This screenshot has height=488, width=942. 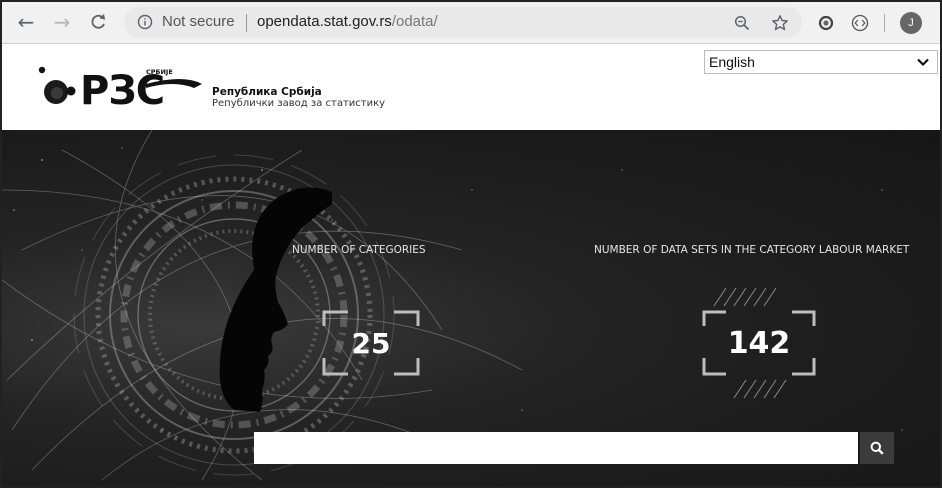 I want to click on star-icon, so click(x=780, y=23).